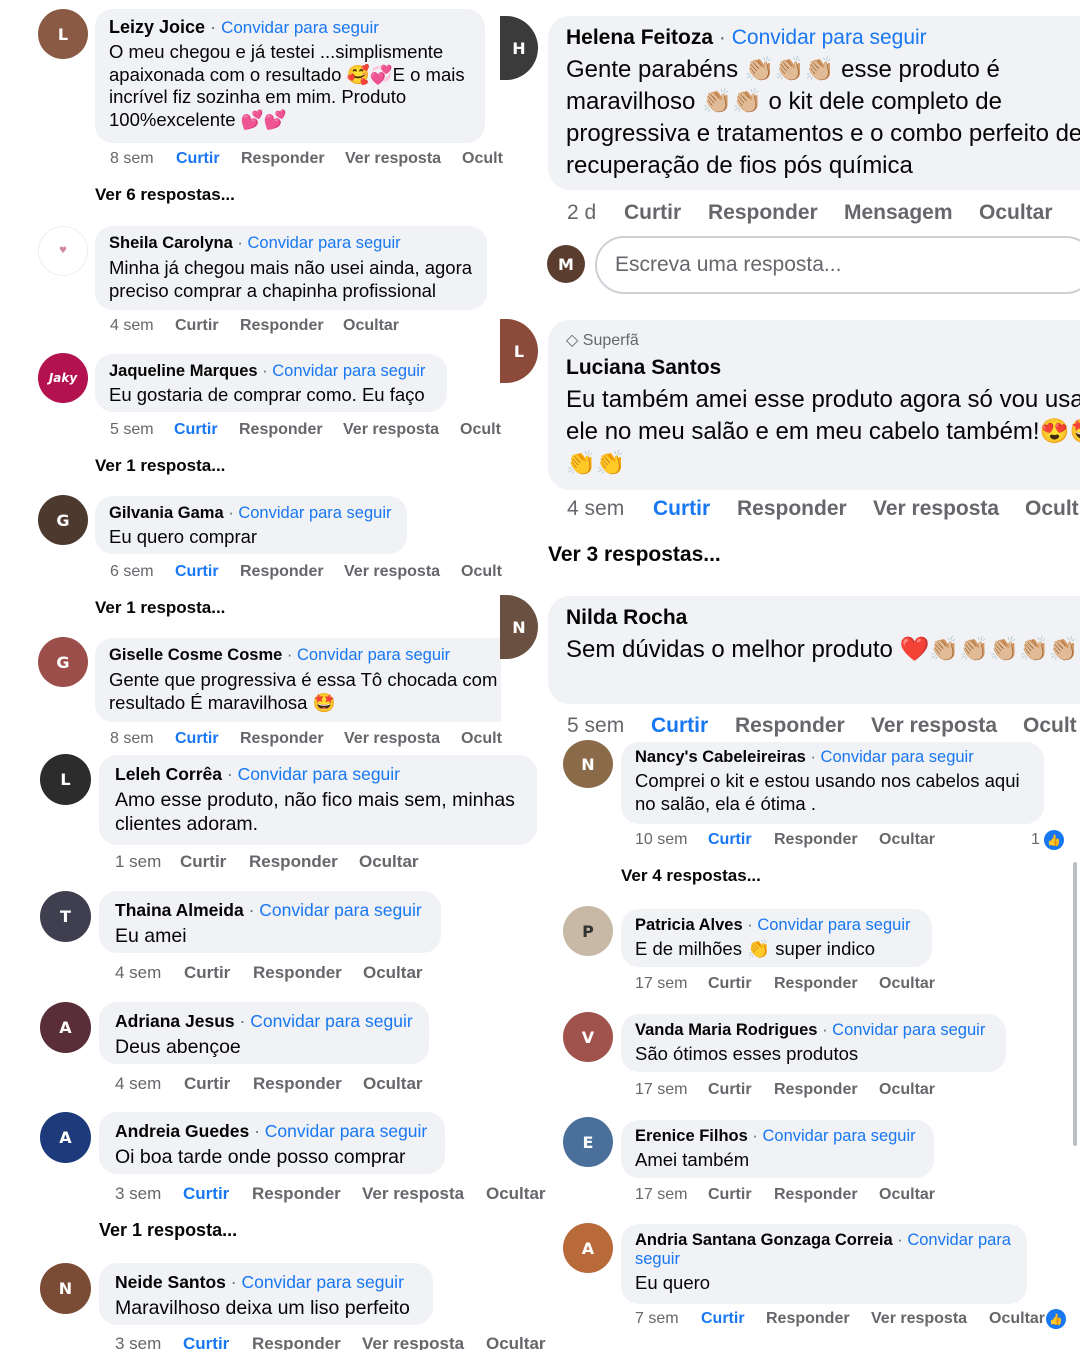 This screenshot has height=1350, width=1080. I want to click on commenter-name: Giselle Cosme Cosme, so click(195, 655).